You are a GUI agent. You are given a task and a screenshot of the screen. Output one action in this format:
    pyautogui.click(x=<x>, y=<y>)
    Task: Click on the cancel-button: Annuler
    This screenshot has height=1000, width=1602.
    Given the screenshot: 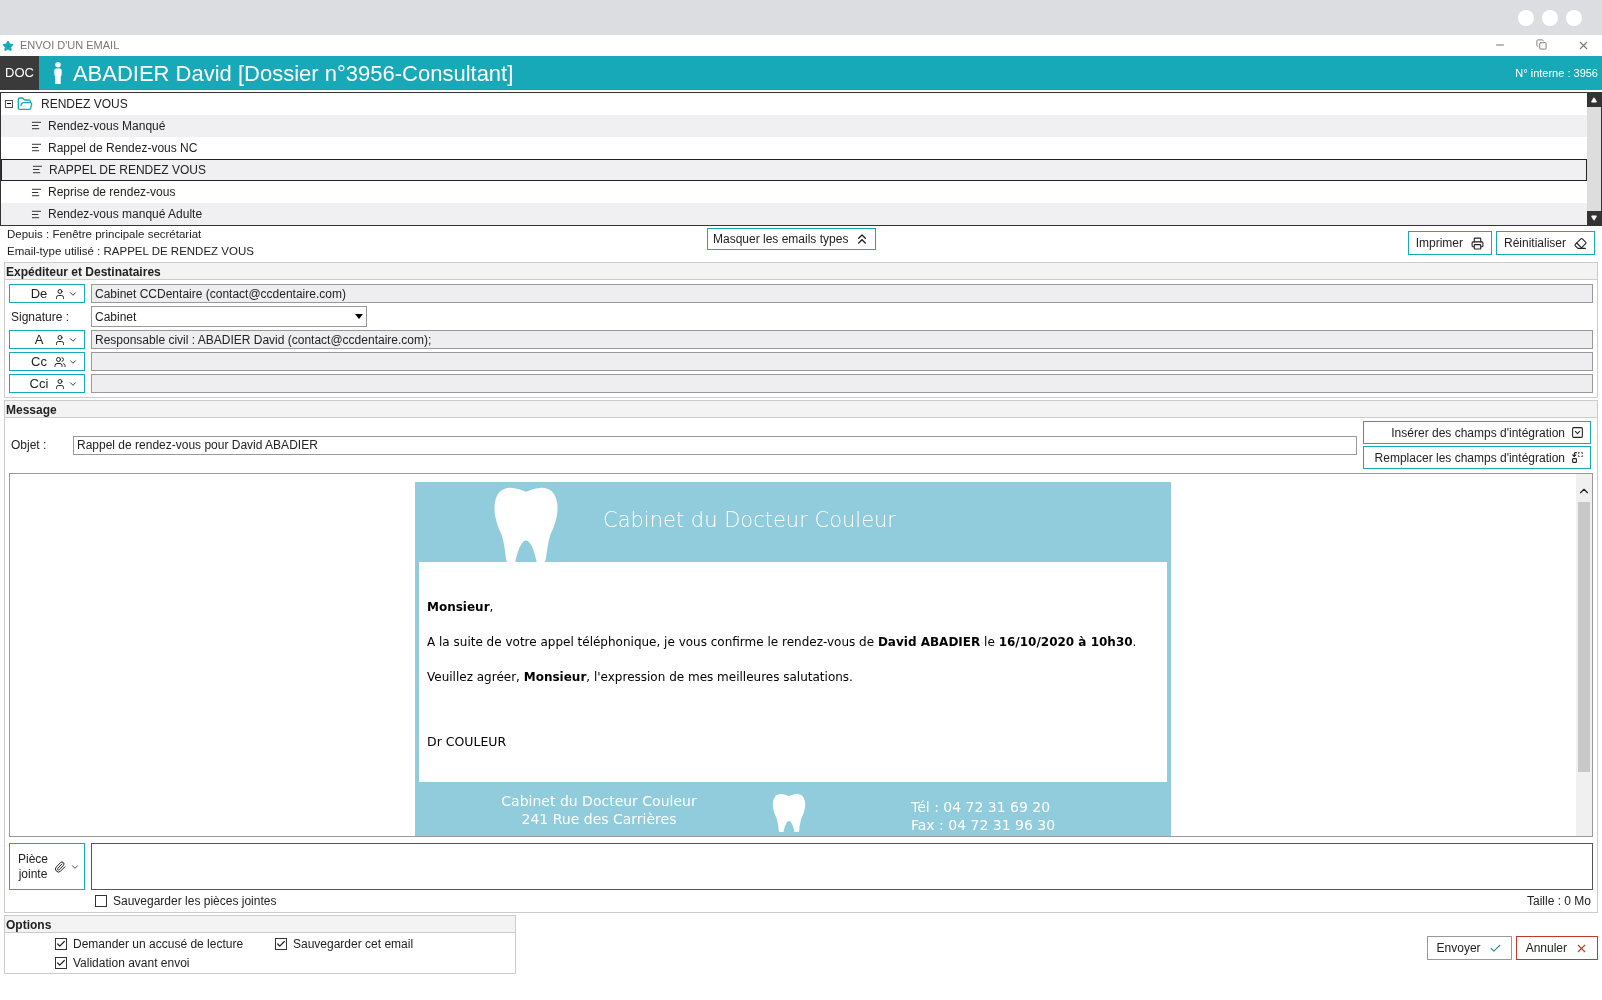 What is the action you would take?
    pyautogui.click(x=1556, y=948)
    